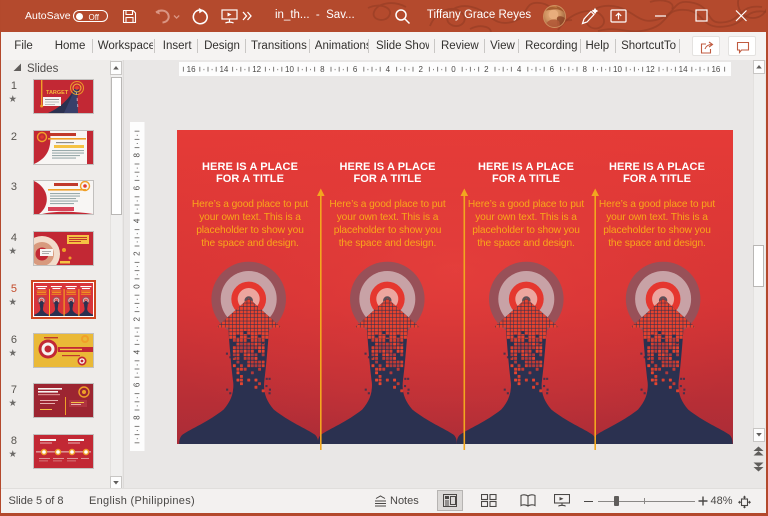 The height and width of the screenshot is (516, 768). Describe the element at coordinates (43, 68) in the screenshot. I see `svg-text: Slides` at that location.